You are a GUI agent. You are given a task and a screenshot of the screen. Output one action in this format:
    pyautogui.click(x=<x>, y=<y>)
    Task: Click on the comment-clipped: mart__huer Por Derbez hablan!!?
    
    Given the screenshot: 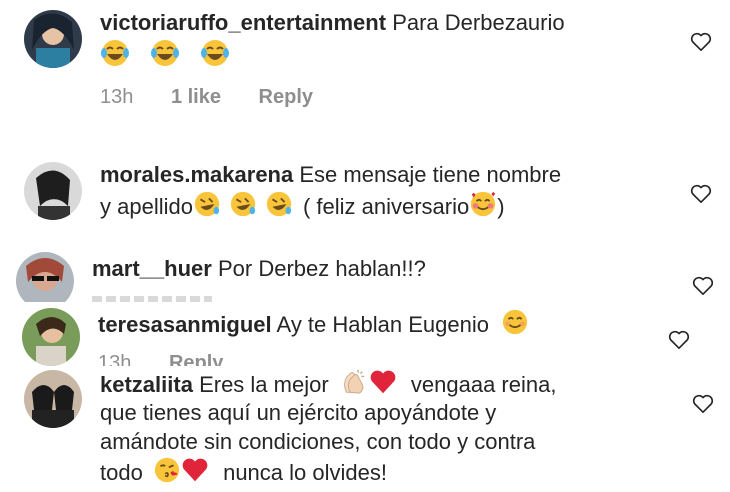 What is the action you would take?
    pyautogui.click(x=365, y=274)
    